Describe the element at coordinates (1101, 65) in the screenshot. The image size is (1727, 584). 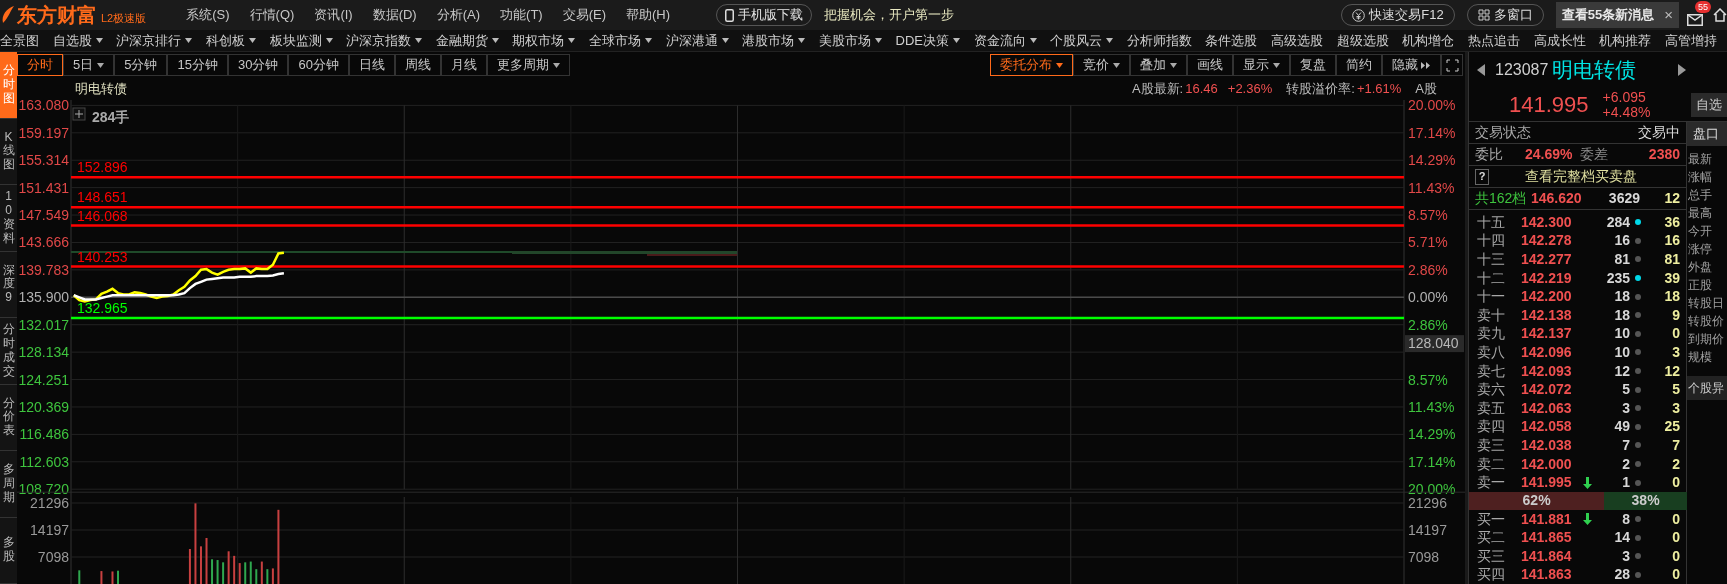
I see `chart-tool-button: 竞价` at that location.